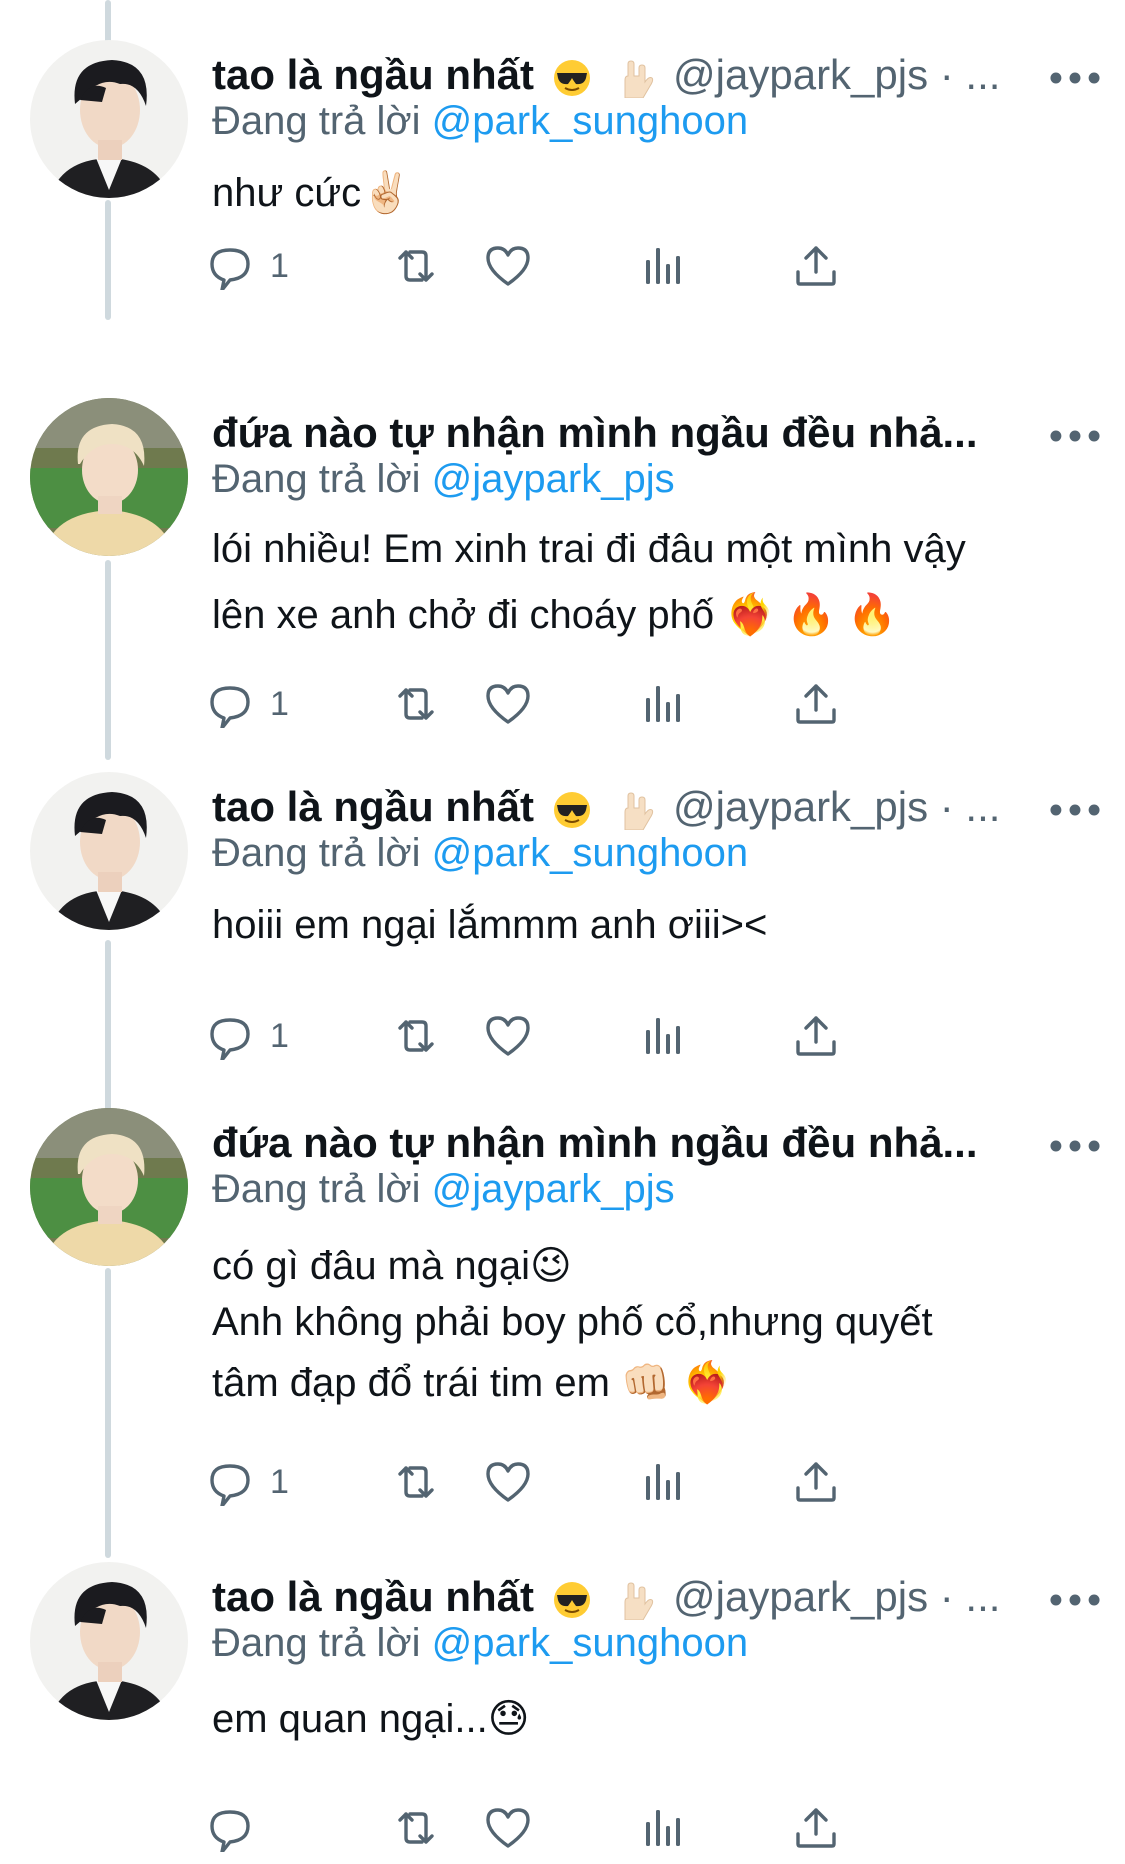  What do you see at coordinates (648, 193) in the screenshot?
I see `tweet-text: như cức✌🏻` at bounding box center [648, 193].